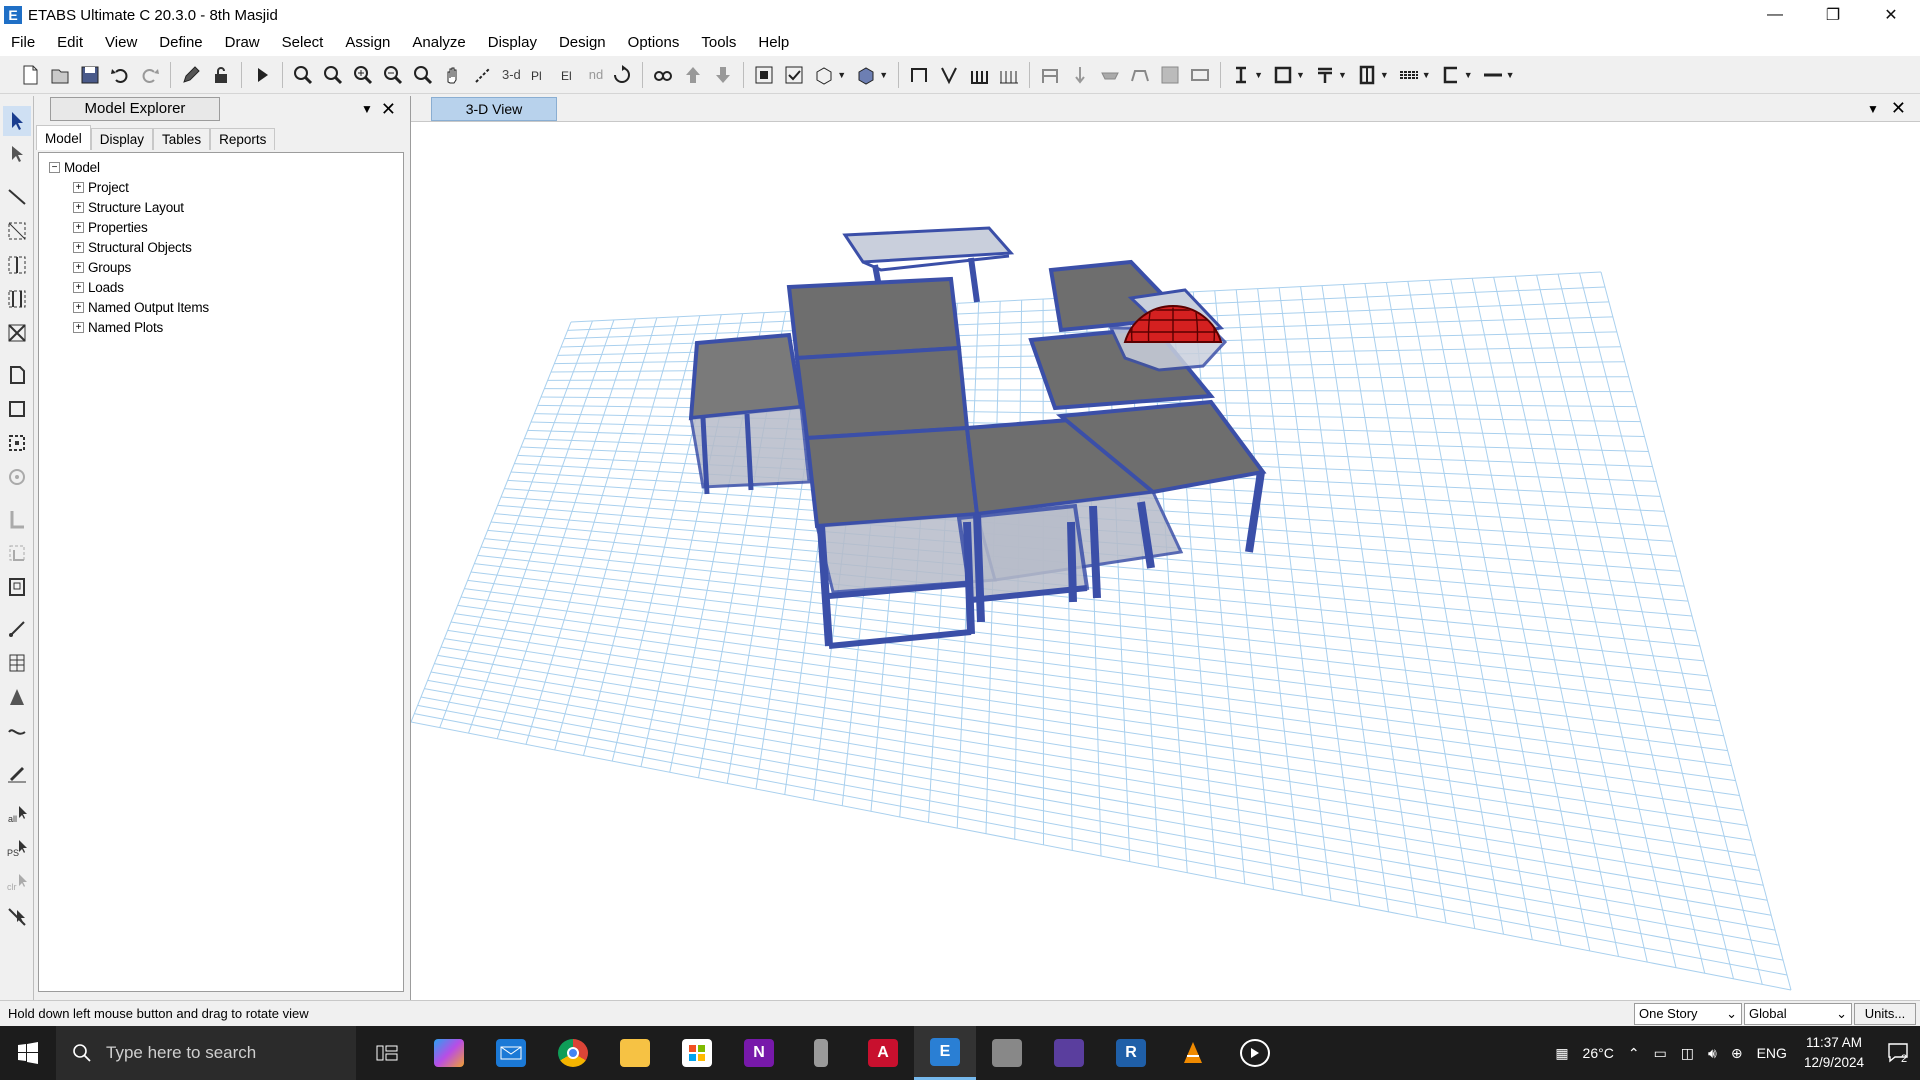 This screenshot has width=1920, height=1080. Describe the element at coordinates (17, 409) in the screenshot. I see `draw-rectangle-area-icon` at that location.